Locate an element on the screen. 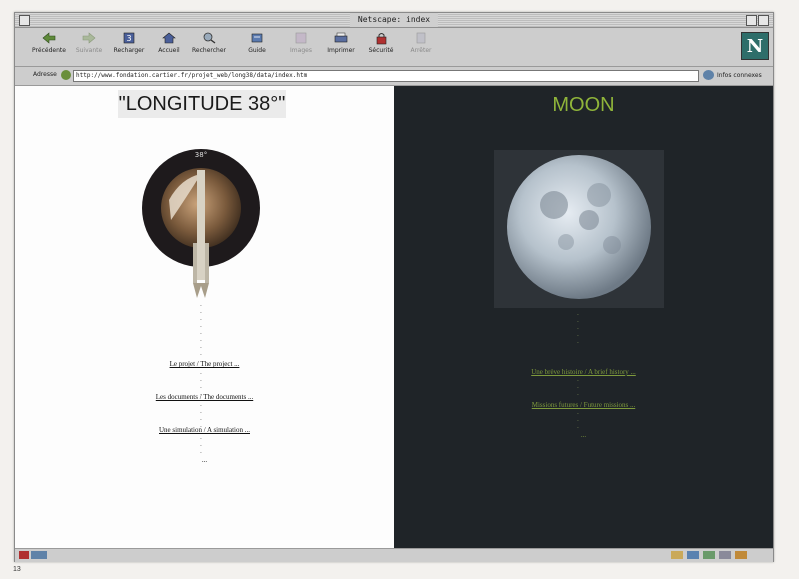 This screenshot has width=799, height=579. guide-button: Guide is located at coordinates (257, 47).